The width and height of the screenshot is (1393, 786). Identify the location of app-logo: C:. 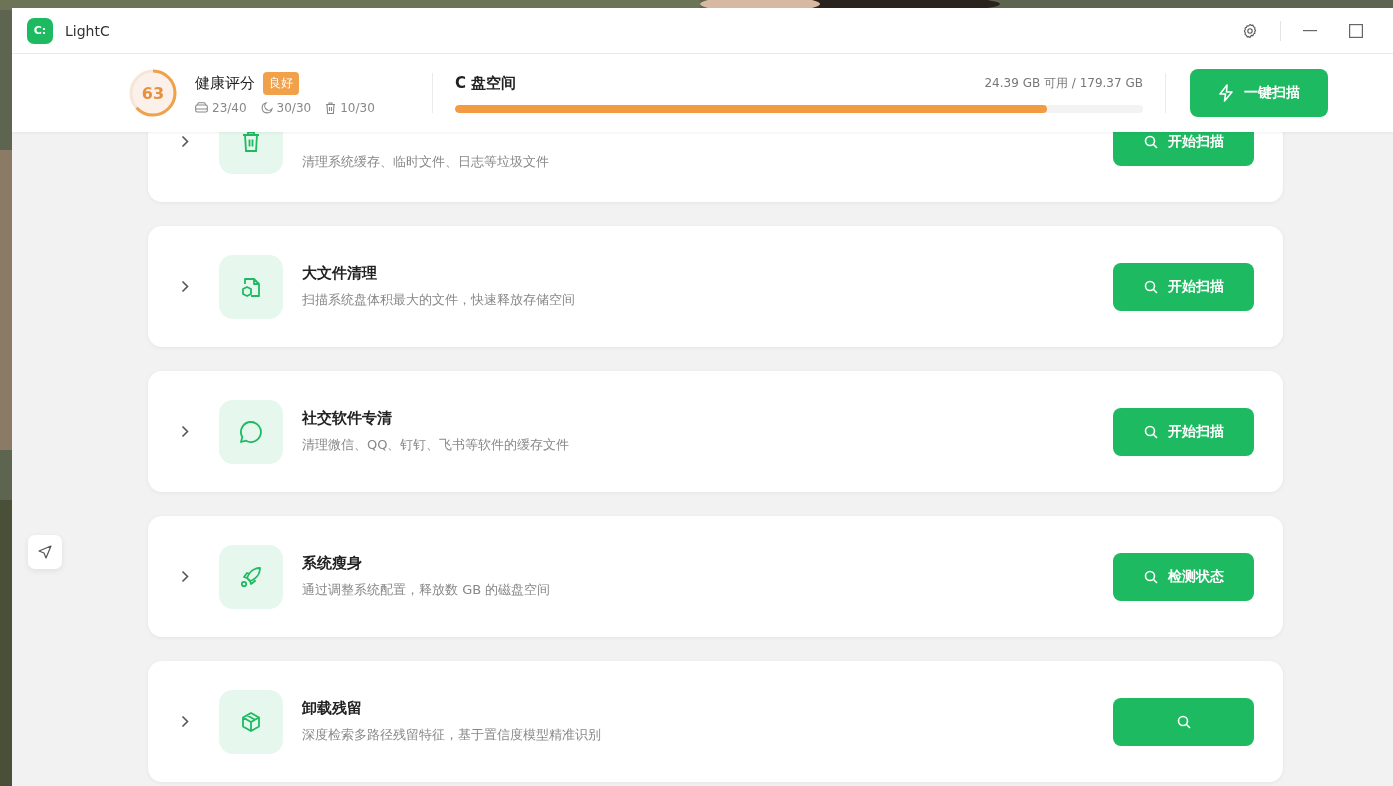
(40, 30).